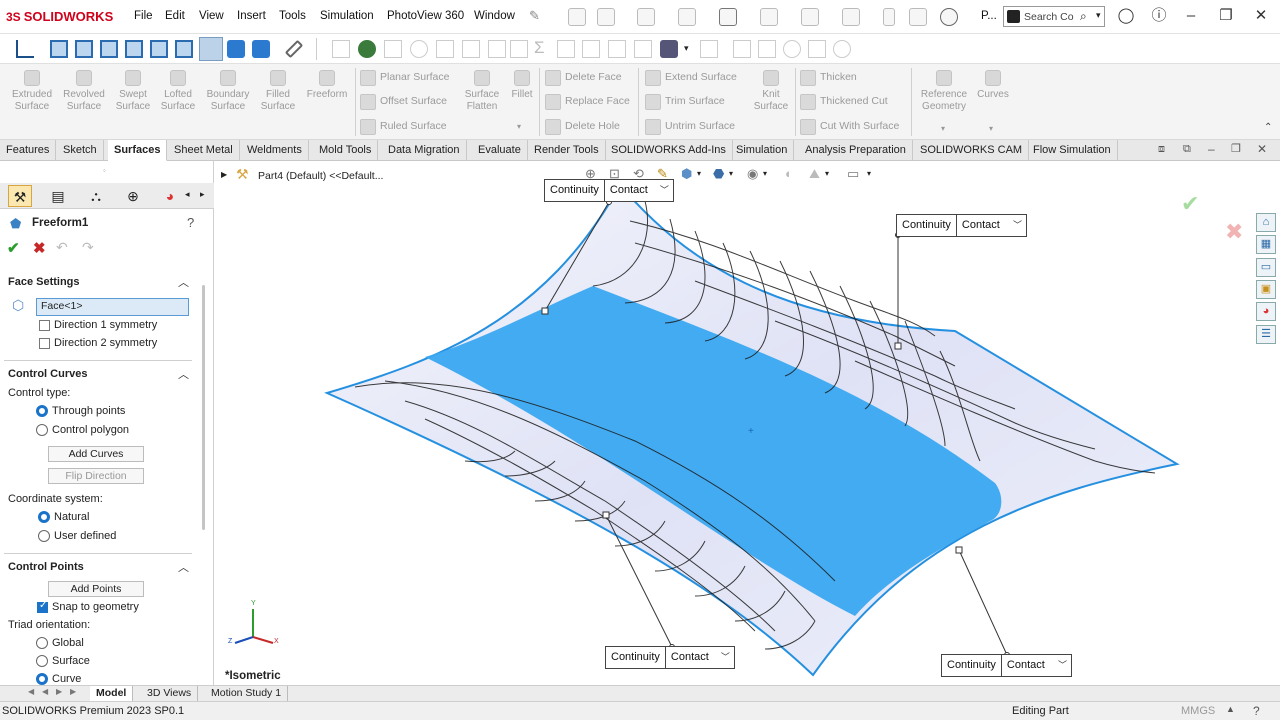 Image resolution: width=1280 pixels, height=720 pixels. Describe the element at coordinates (228, 90) in the screenshot. I see `boundary-surface-button: Boundary Surface` at that location.